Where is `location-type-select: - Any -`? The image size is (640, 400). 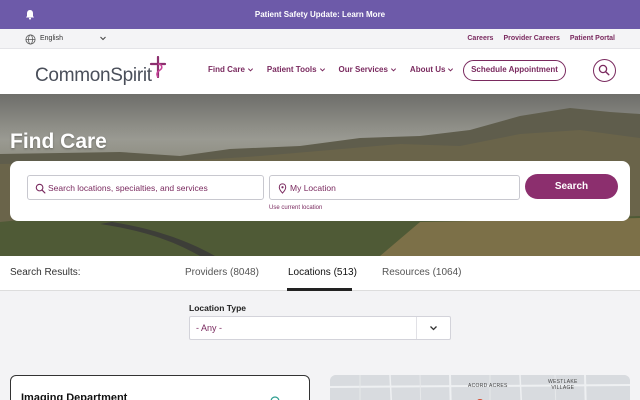 location-type-select: - Any - is located at coordinates (320, 328).